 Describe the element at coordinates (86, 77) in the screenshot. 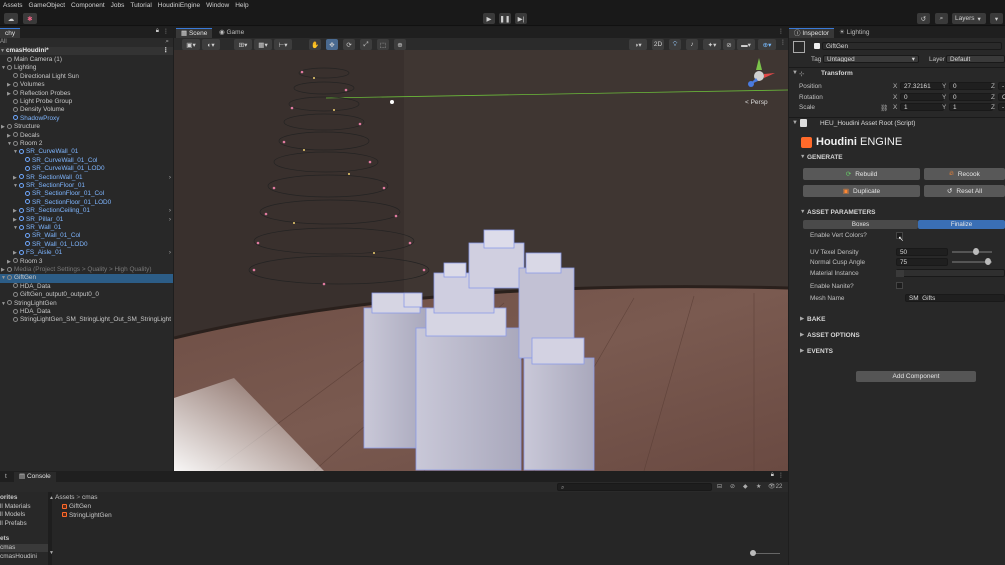

I see `hierarchy-row: Directional Light Sun` at that location.